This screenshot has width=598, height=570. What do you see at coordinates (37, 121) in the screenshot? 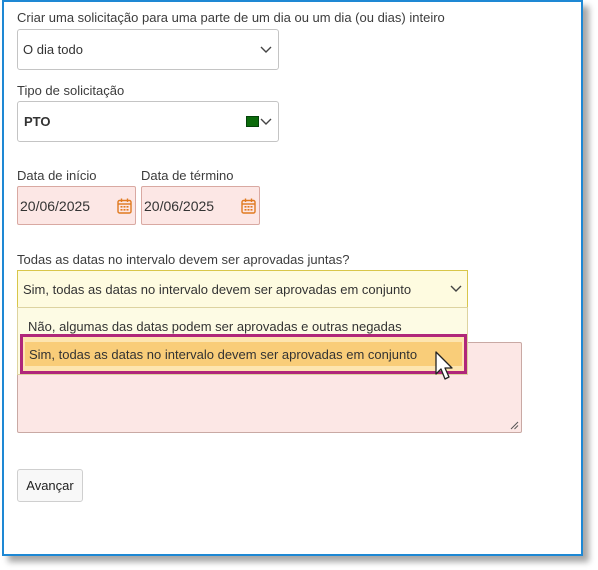
I see `request-type-value: PTO` at bounding box center [37, 121].